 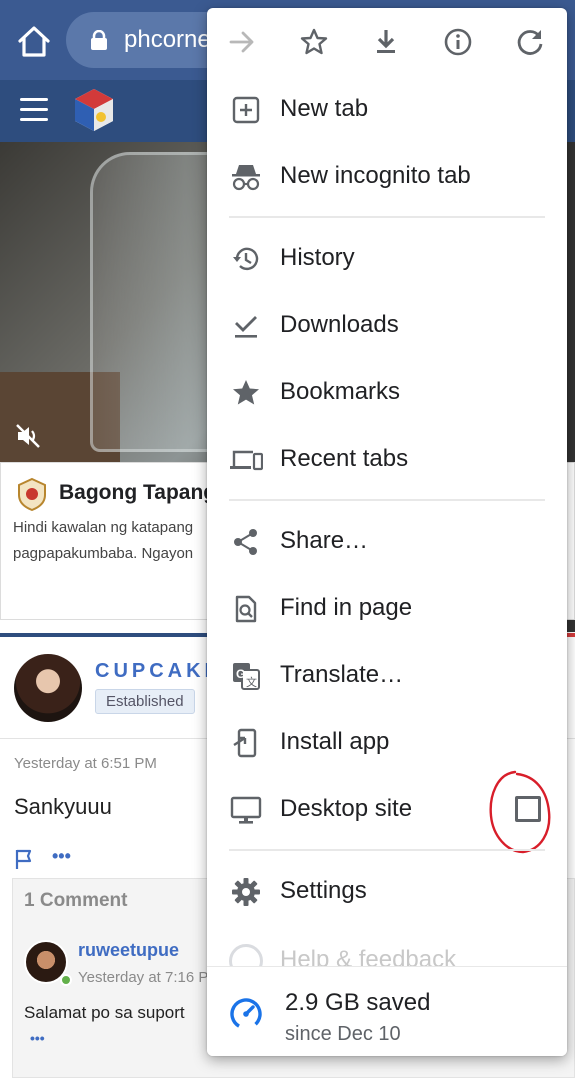 What do you see at coordinates (145, 701) in the screenshot?
I see `user-rank-badge: Established` at bounding box center [145, 701].